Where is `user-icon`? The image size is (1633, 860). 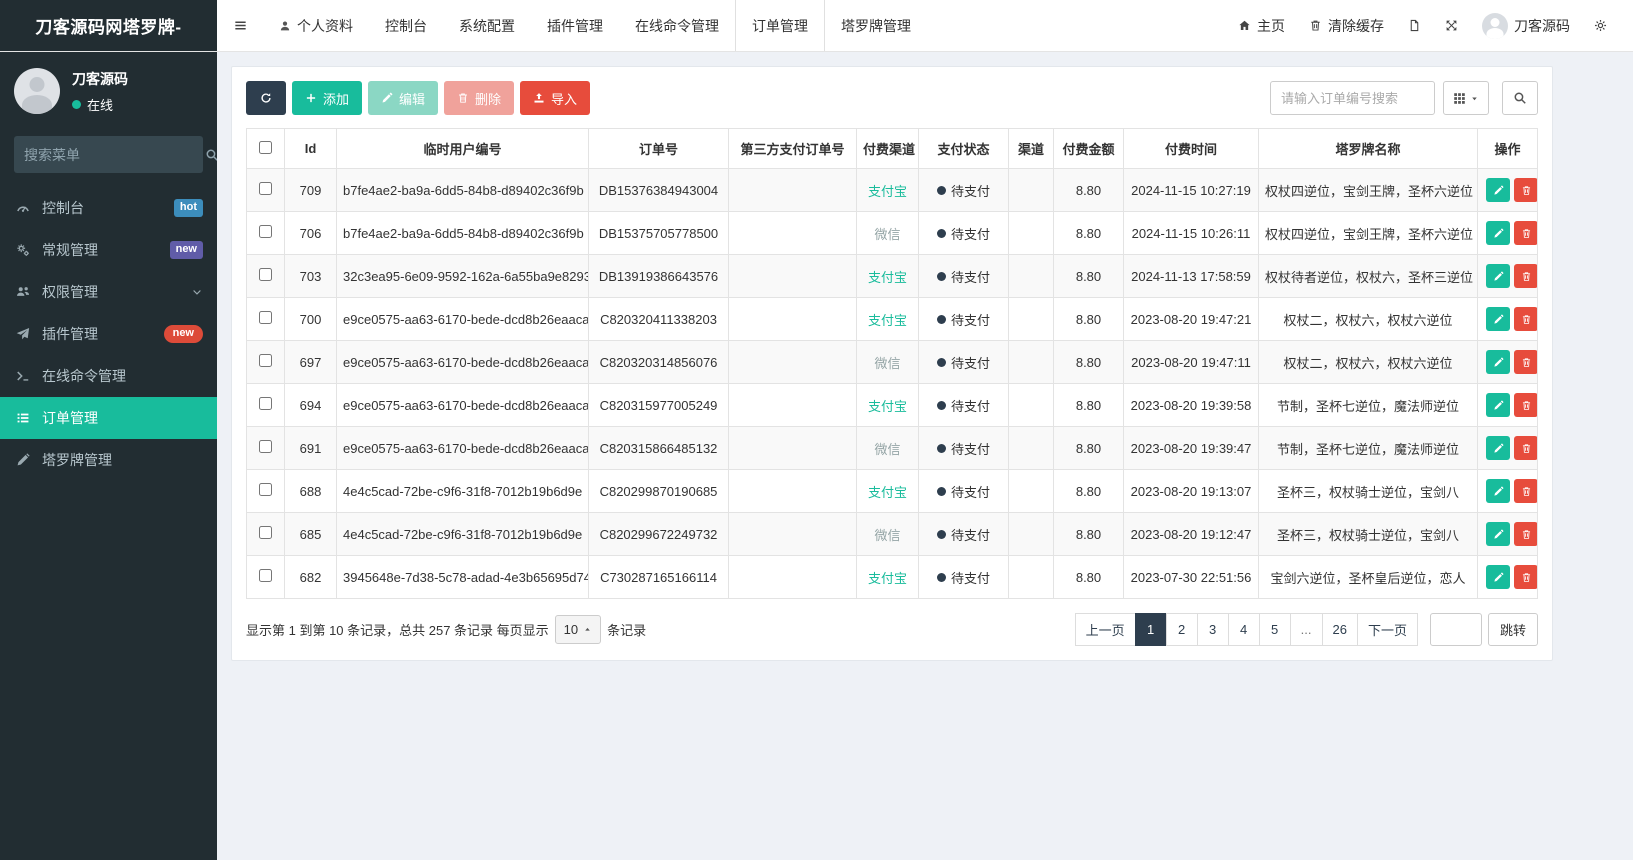
user-icon is located at coordinates (285, 26).